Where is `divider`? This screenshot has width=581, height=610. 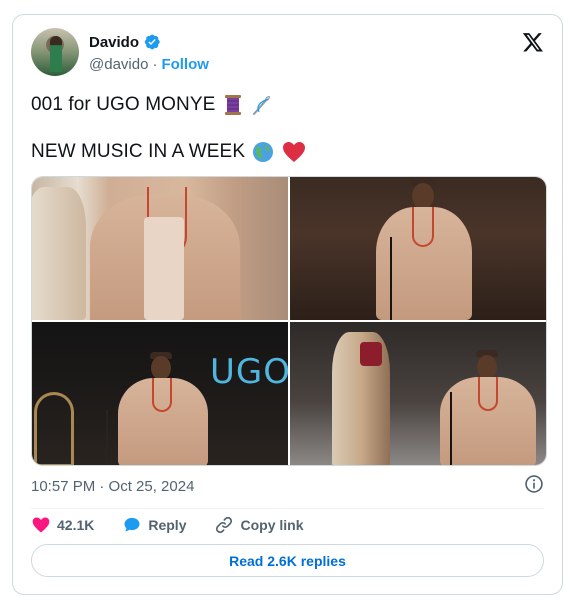
divider is located at coordinates (287, 508).